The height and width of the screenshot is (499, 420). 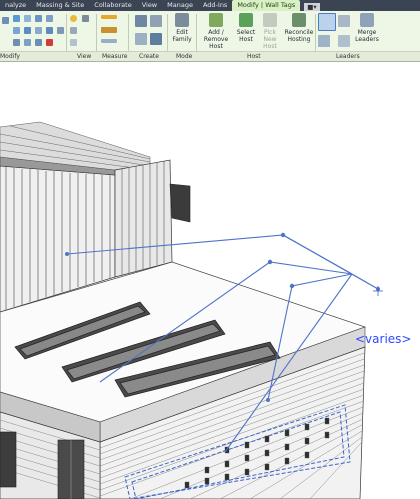 I want to click on panel-label-mode: Mode, so click(x=184, y=56).